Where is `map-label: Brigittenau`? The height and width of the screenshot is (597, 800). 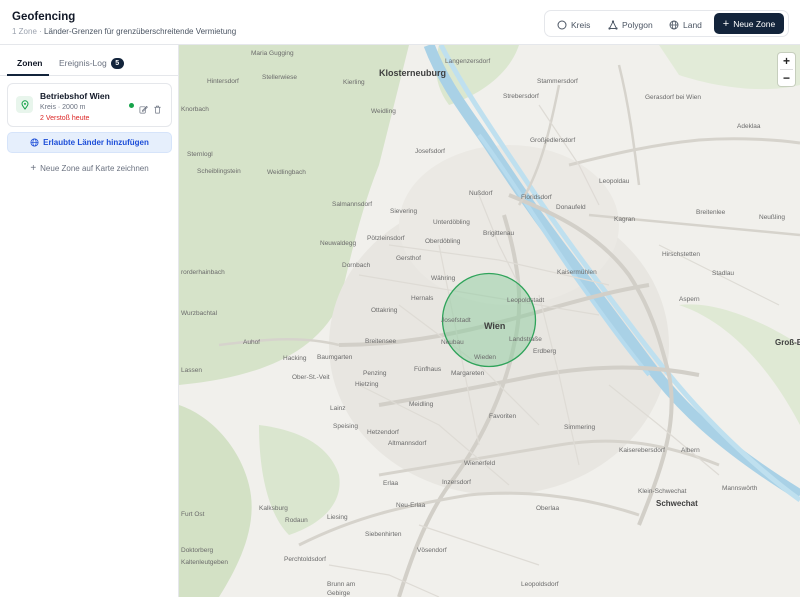
map-label: Brigittenau is located at coordinates (499, 233).